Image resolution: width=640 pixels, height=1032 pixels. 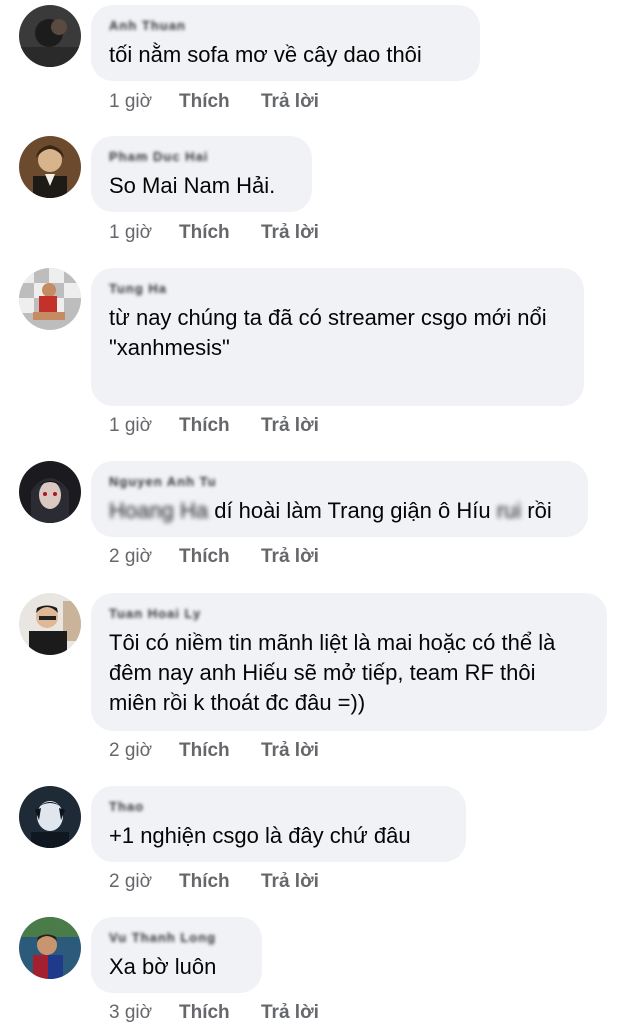 What do you see at coordinates (138, 289) in the screenshot?
I see `commenter-name: Tung Ha` at bounding box center [138, 289].